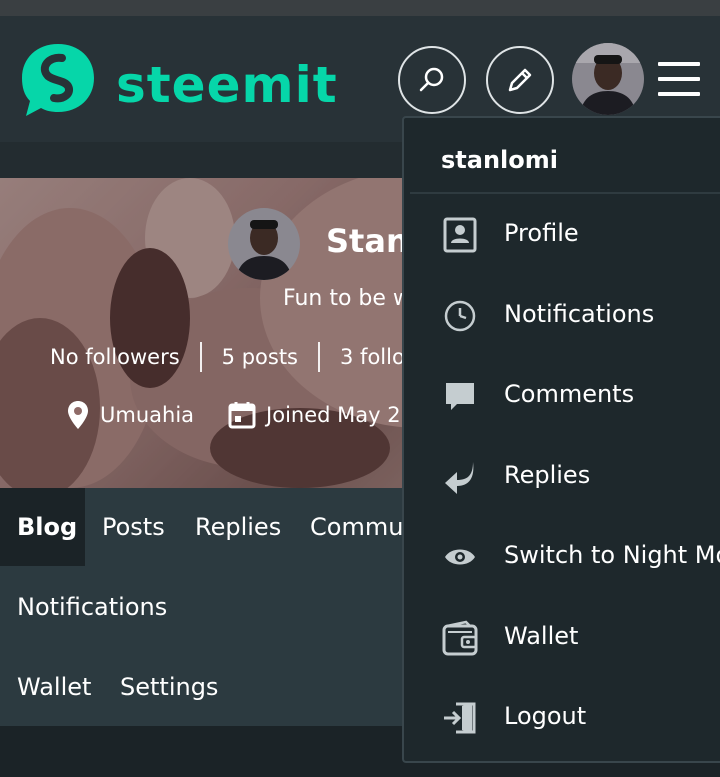  Describe the element at coordinates (460, 396) in the screenshot. I see `comment-bubble-icon` at that location.